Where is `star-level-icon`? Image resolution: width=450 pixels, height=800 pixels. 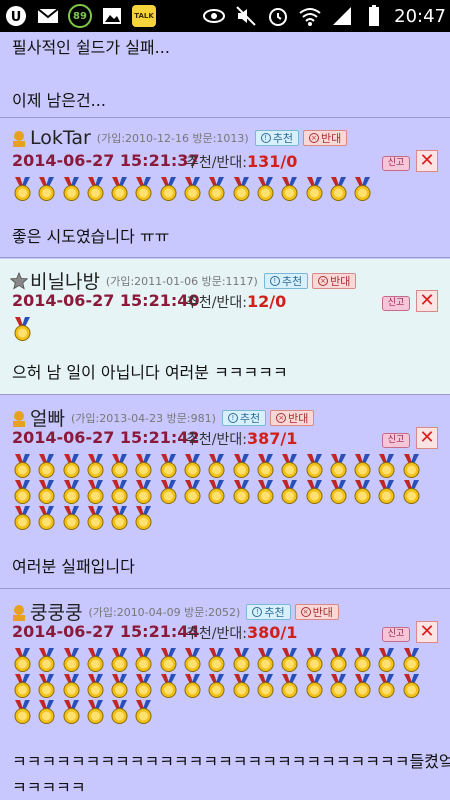 star-level-icon is located at coordinates (19, 280).